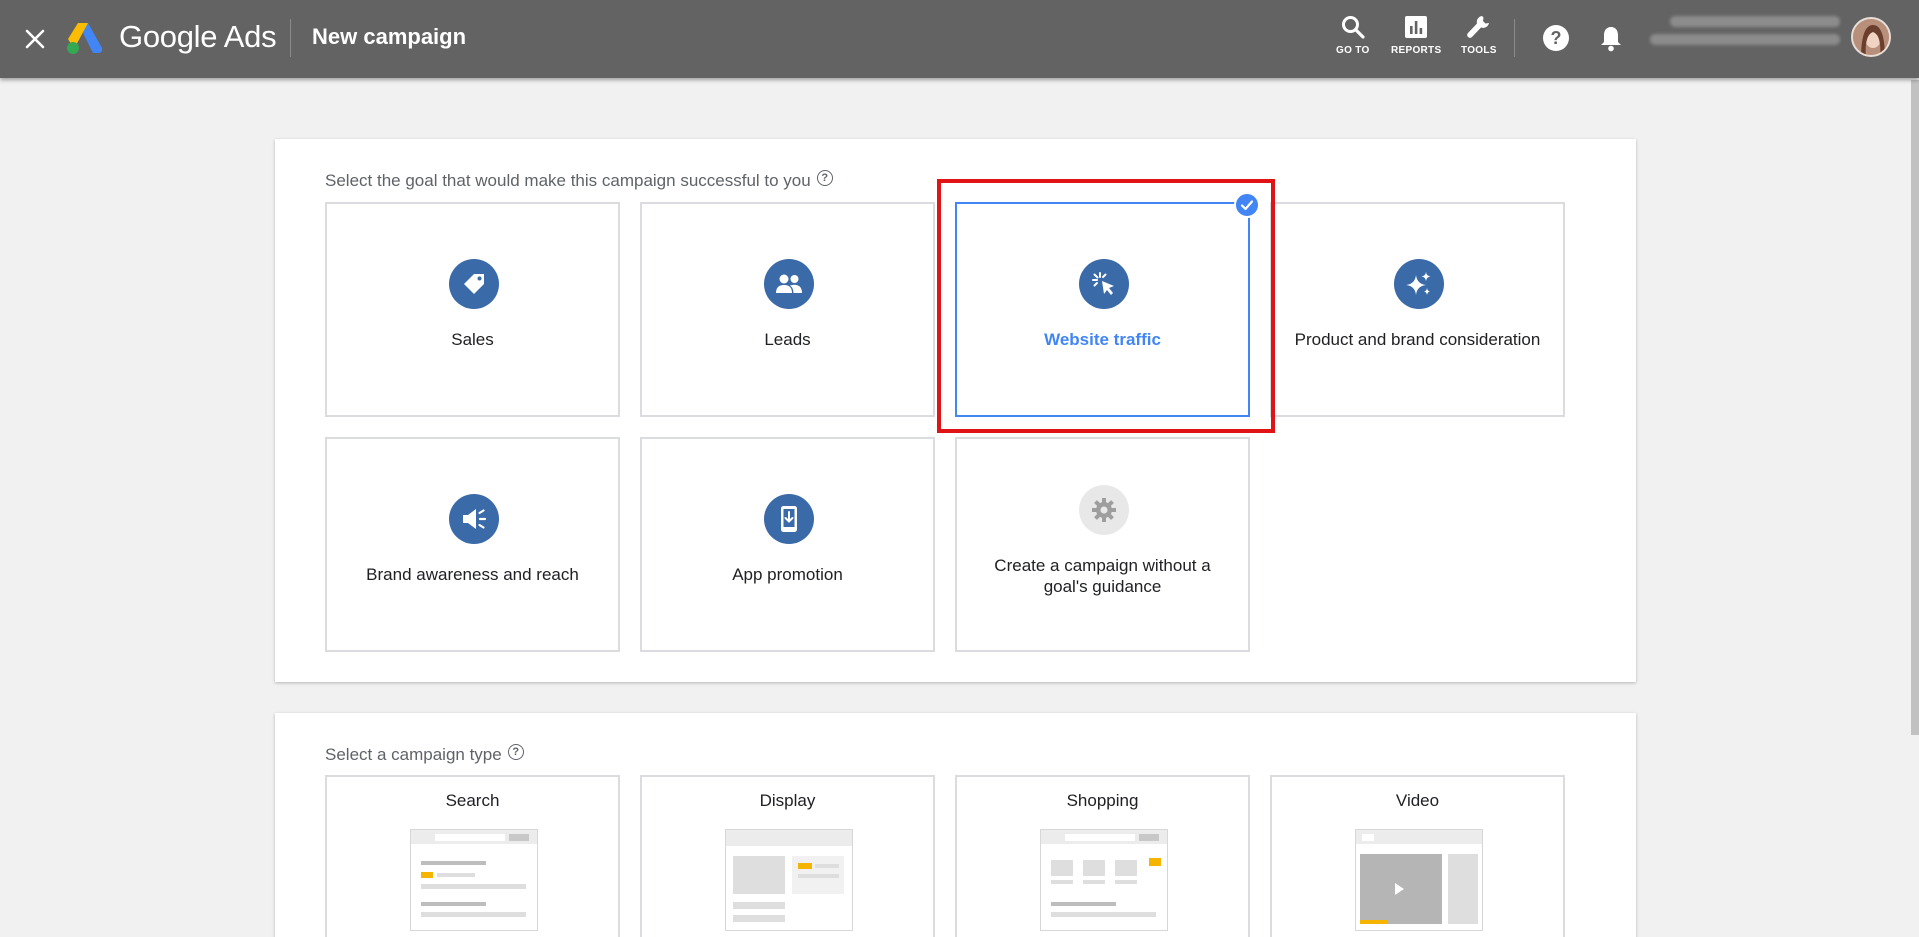 Image resolution: width=1919 pixels, height=937 pixels. I want to click on avatar, so click(1871, 37).